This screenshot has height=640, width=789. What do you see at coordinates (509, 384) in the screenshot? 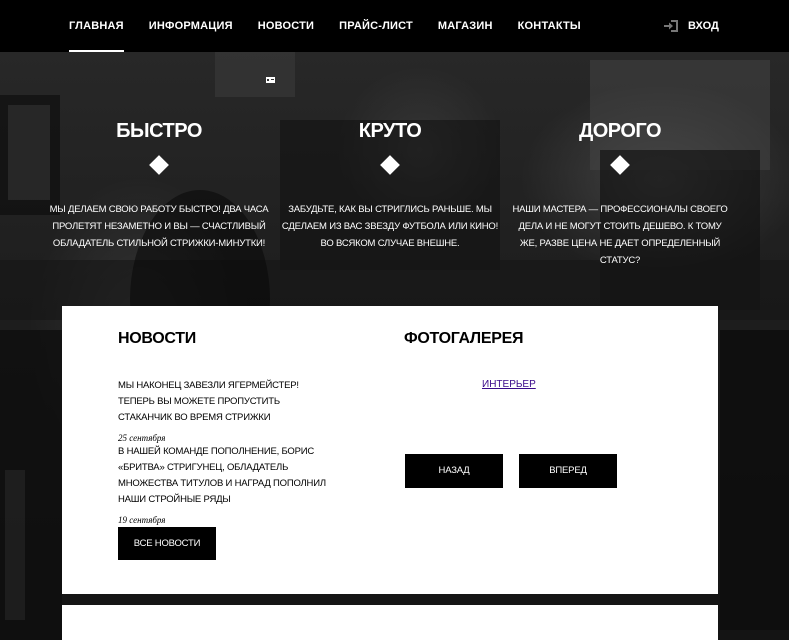
I see `gallery-link-interior: Интерьер` at bounding box center [509, 384].